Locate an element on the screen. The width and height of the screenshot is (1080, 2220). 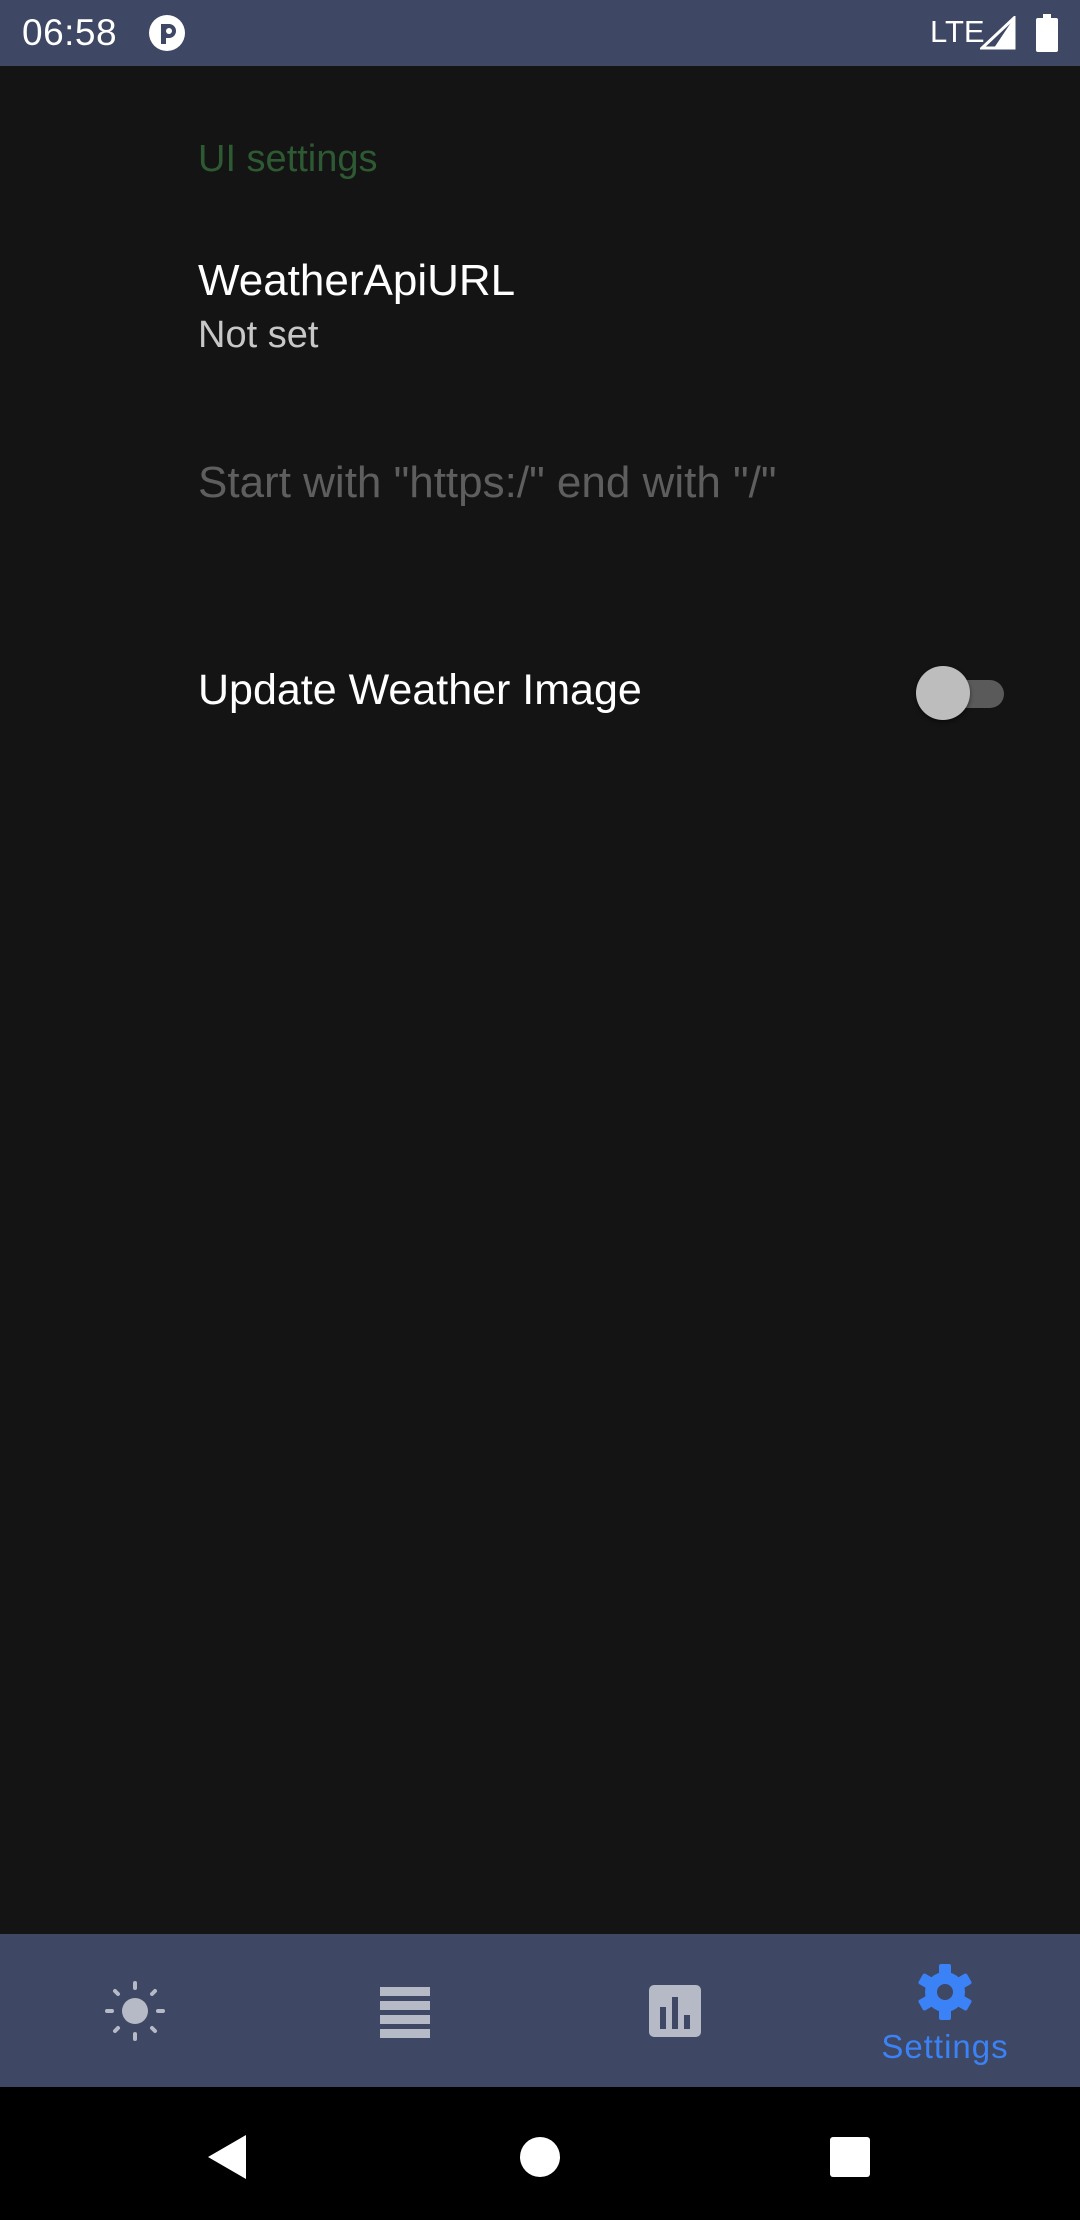
nav-item-weather is located at coordinates (135, 2010).